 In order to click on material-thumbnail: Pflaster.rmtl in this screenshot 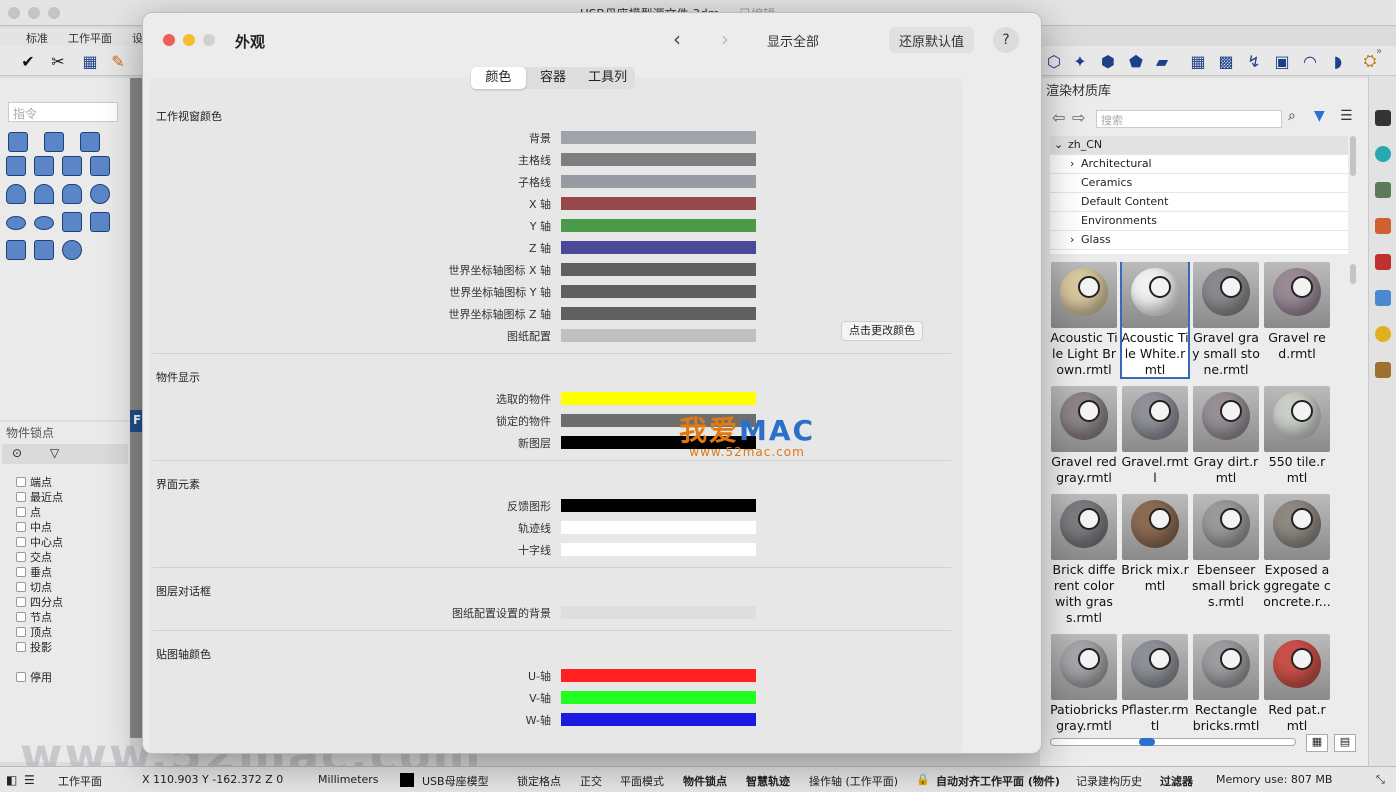, I will do `click(1155, 684)`.